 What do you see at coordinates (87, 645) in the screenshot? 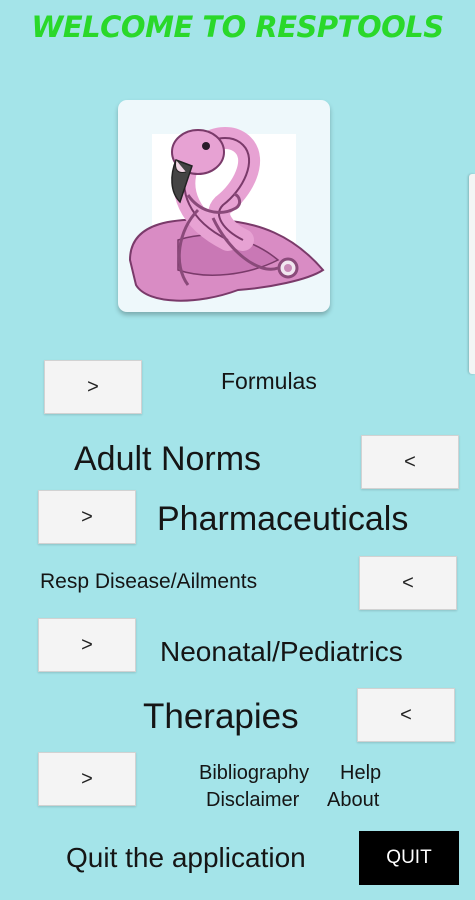
I see `neonatal-button: >` at bounding box center [87, 645].